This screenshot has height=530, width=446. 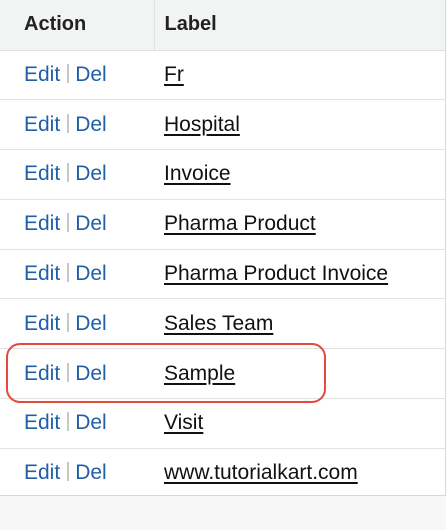 I want to click on record-label-link: Invoice, so click(x=197, y=173).